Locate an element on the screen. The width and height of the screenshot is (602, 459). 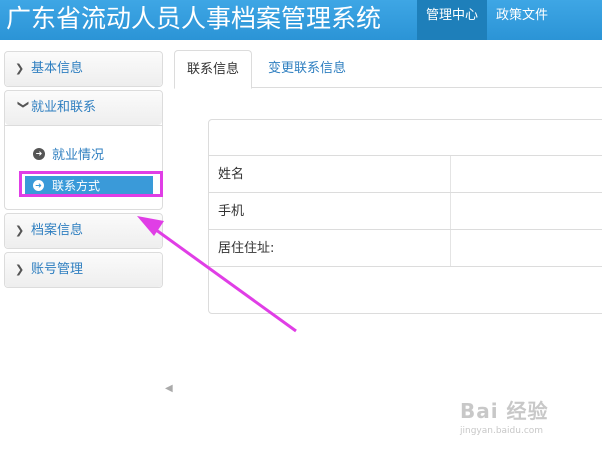
sidebar-section-header: ❯ 档案信息 is located at coordinates (83, 231).